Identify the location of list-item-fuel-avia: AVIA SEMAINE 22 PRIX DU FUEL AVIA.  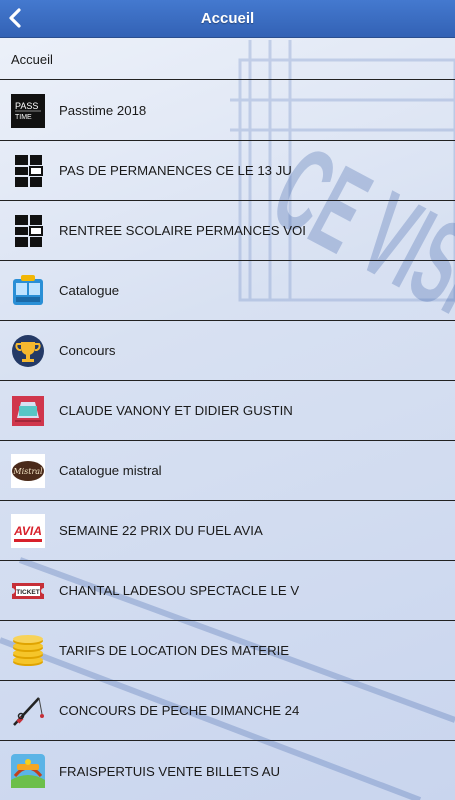
(227, 531).